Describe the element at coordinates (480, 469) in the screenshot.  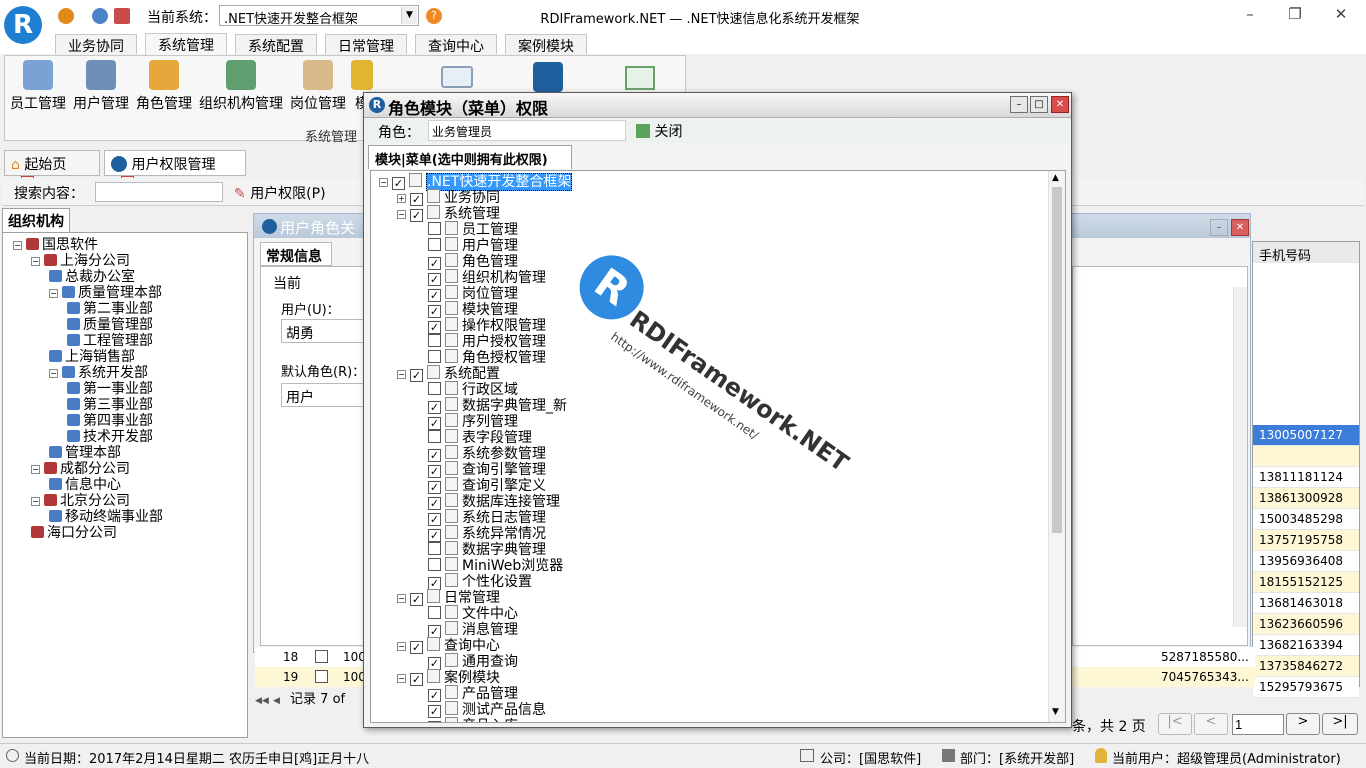
I see `module-tree-node: ✓ 查询引擎管理` at that location.